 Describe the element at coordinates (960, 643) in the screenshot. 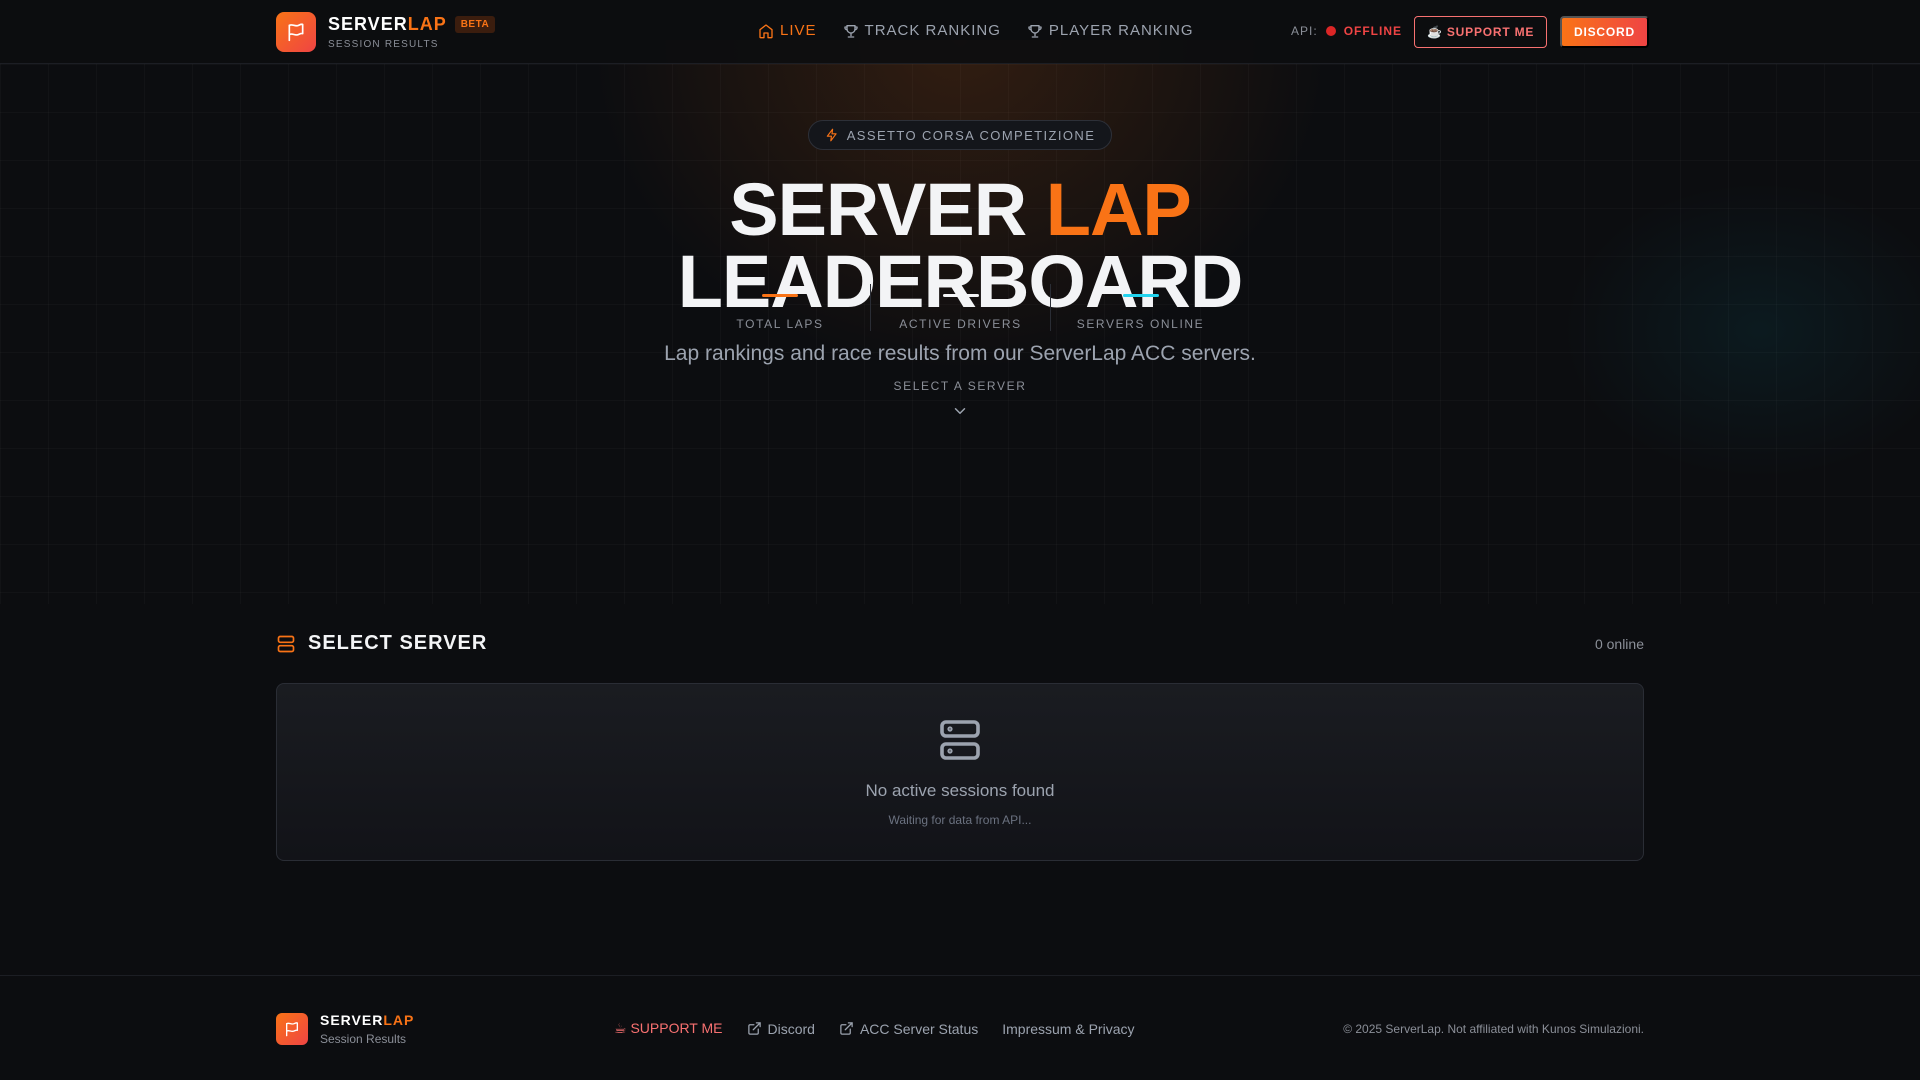

I see `server-section-header: SELECT SERVER 0 online` at that location.